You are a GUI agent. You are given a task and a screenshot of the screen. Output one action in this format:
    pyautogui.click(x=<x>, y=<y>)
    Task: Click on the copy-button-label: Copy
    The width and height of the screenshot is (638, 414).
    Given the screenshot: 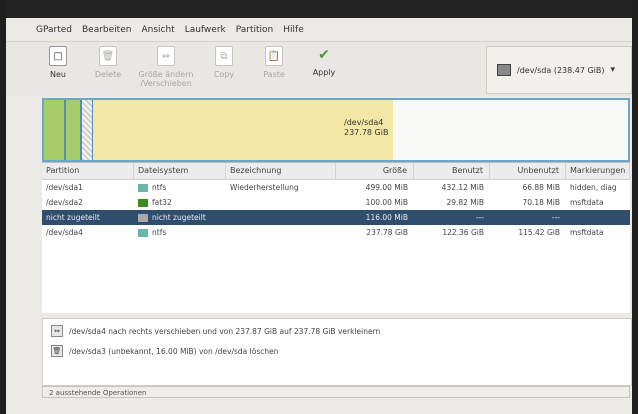 What is the action you would take?
    pyautogui.click(x=224, y=74)
    